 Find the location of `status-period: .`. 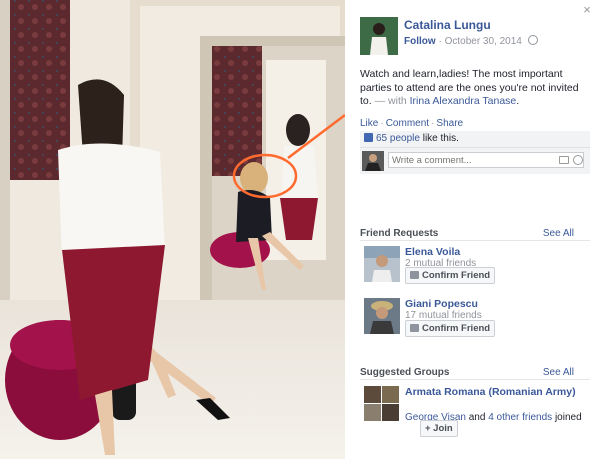

status-period: . is located at coordinates (518, 101).